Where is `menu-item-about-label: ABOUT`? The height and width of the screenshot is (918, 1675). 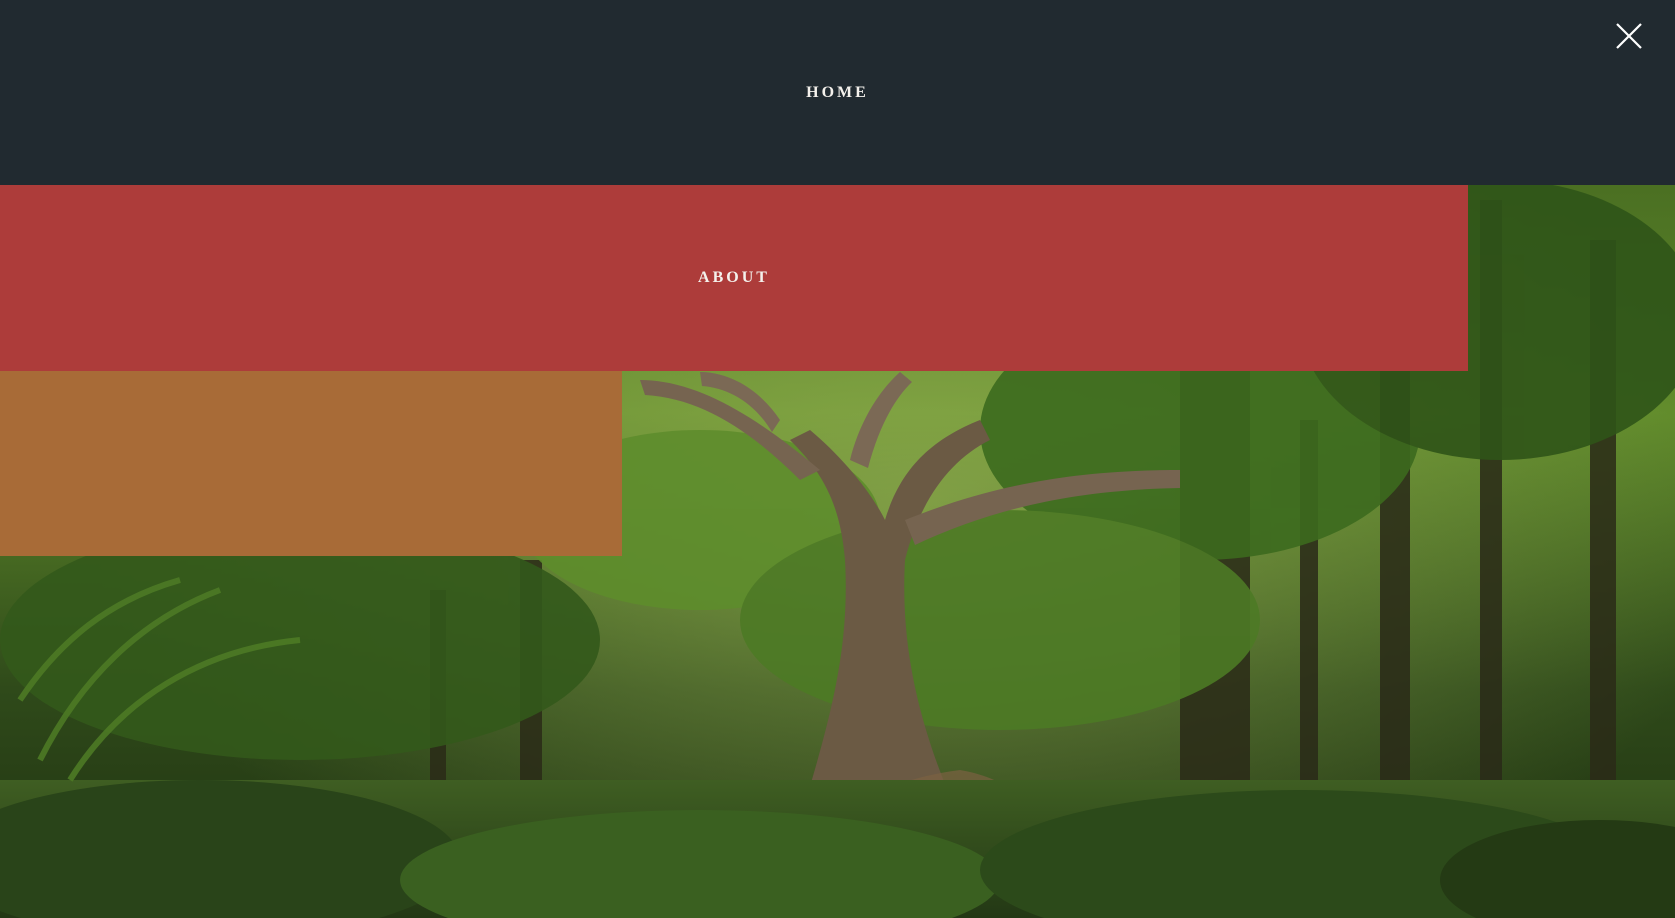 menu-item-about-label: ABOUT is located at coordinates (734, 277).